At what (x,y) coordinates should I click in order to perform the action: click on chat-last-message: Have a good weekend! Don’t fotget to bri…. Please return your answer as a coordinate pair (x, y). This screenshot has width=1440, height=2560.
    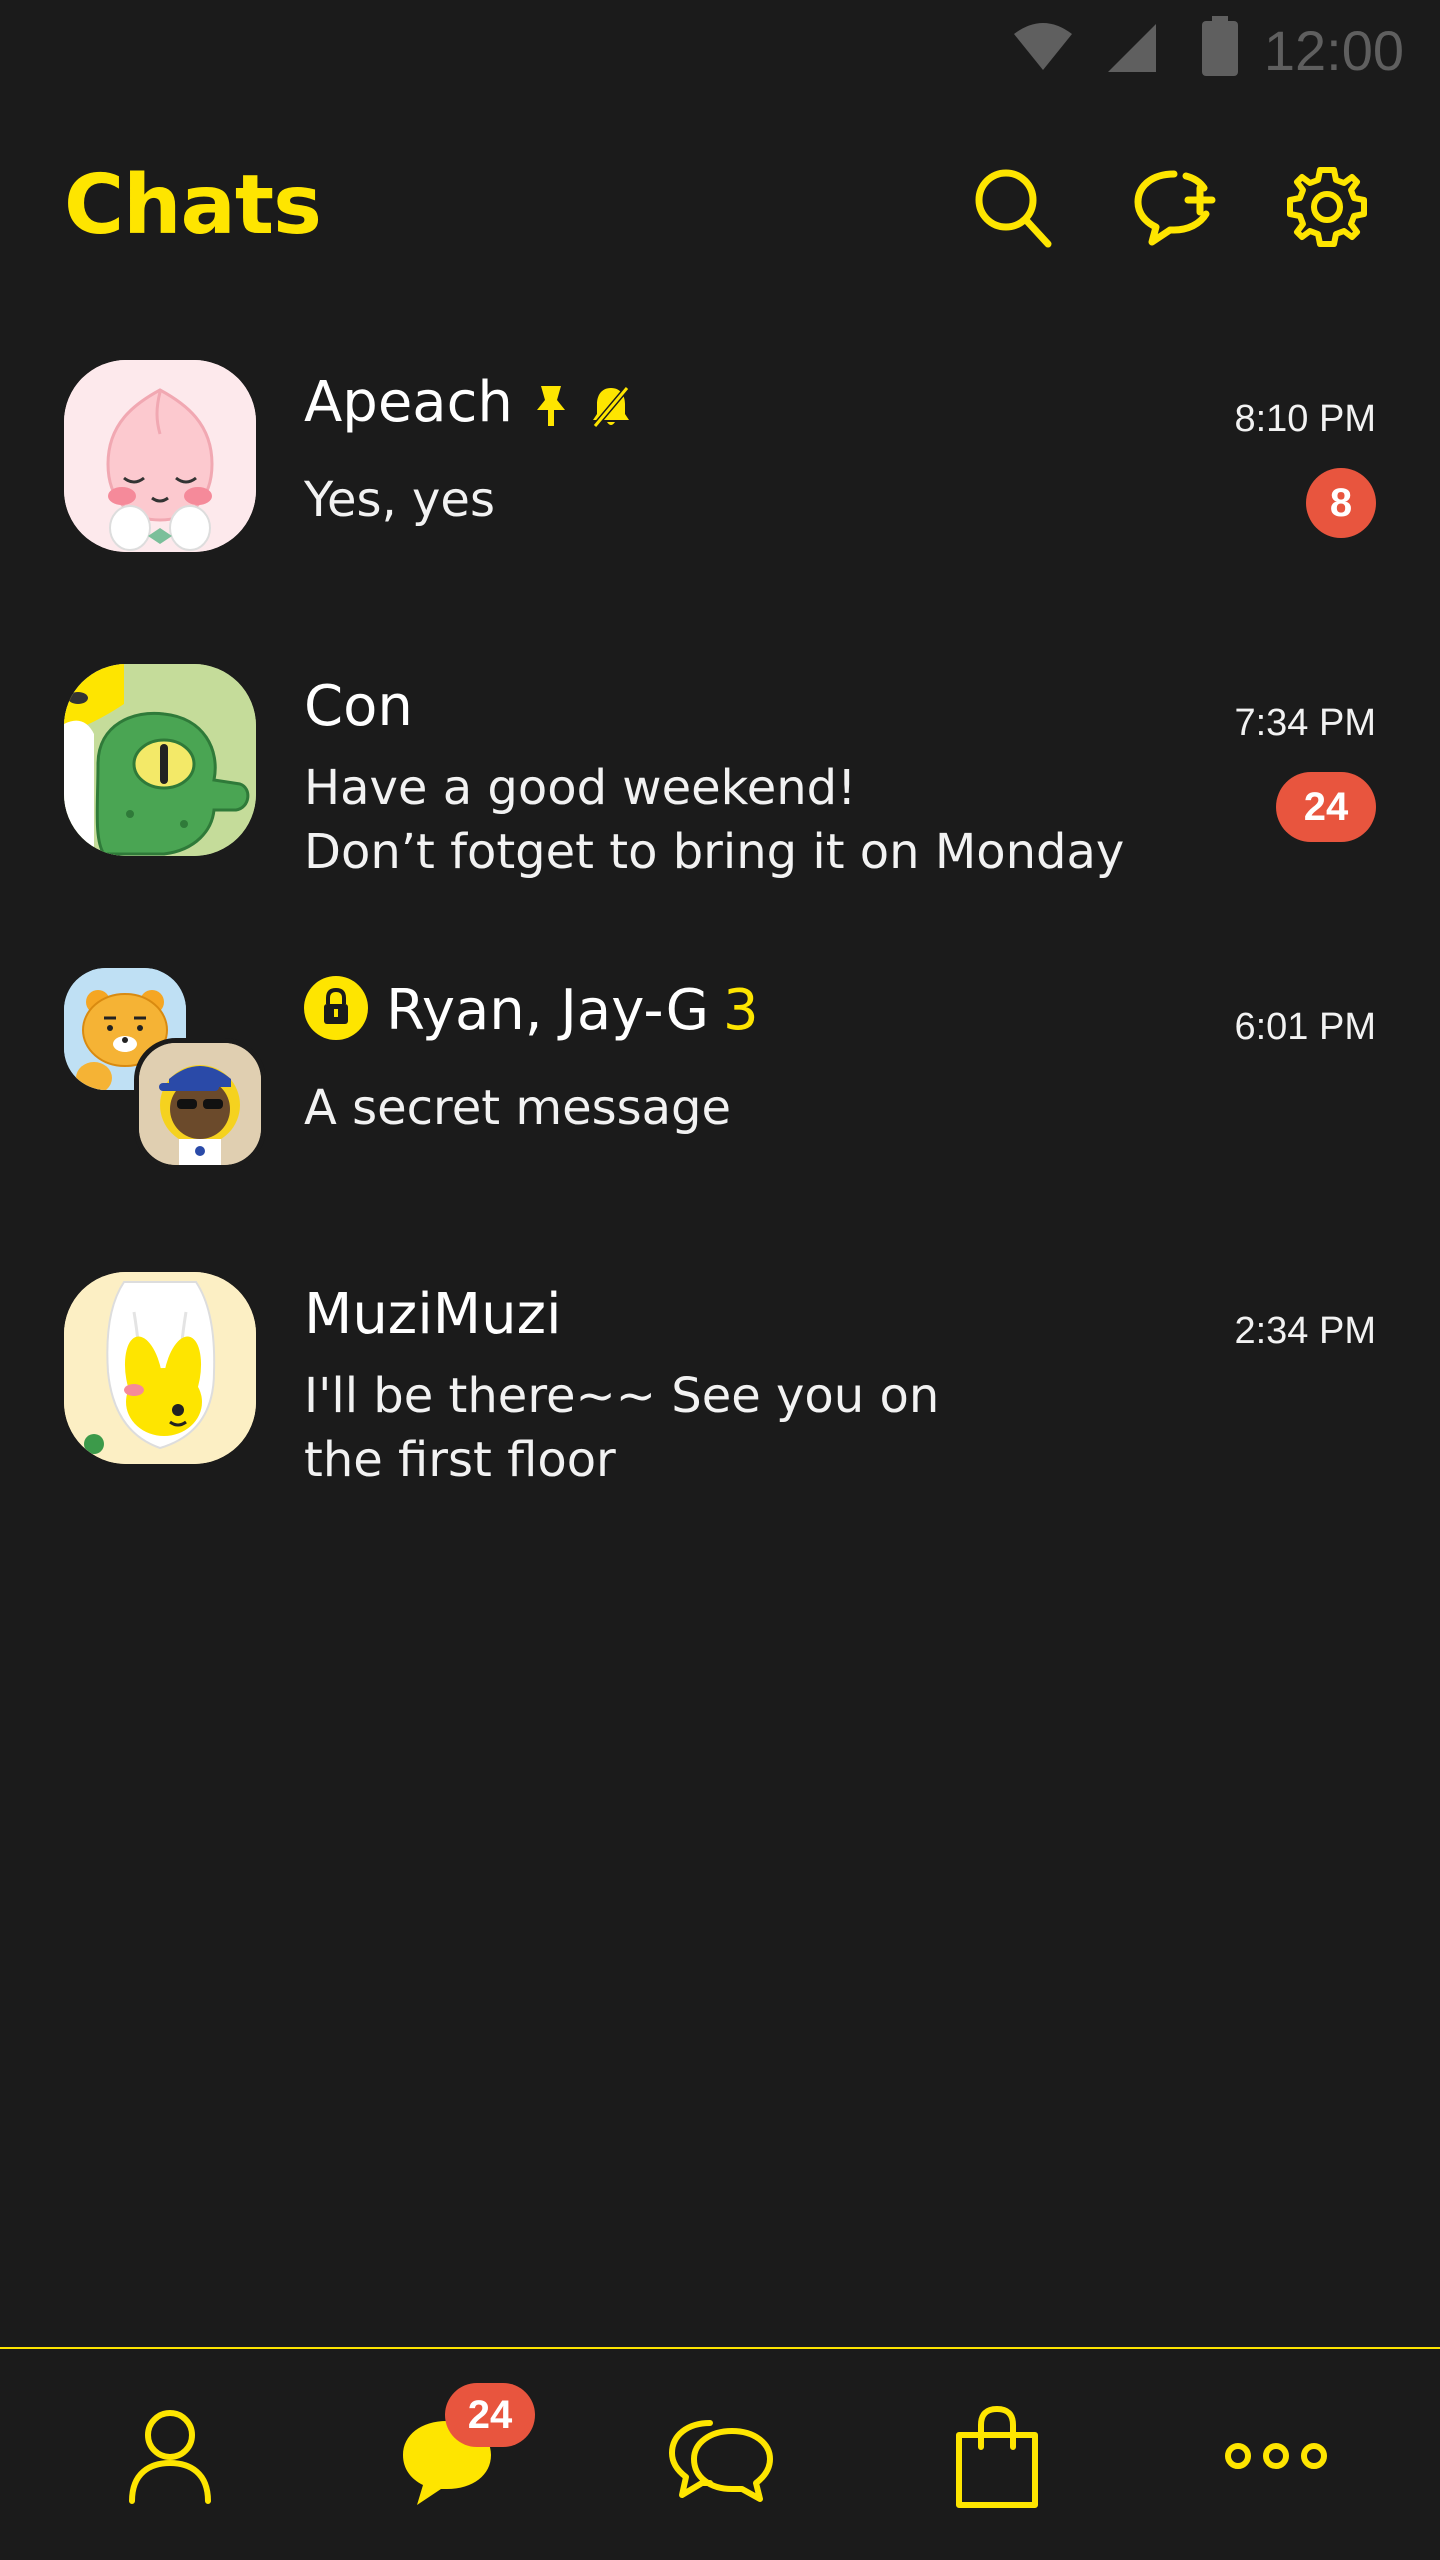
    Looking at the image, I should click on (714, 820).